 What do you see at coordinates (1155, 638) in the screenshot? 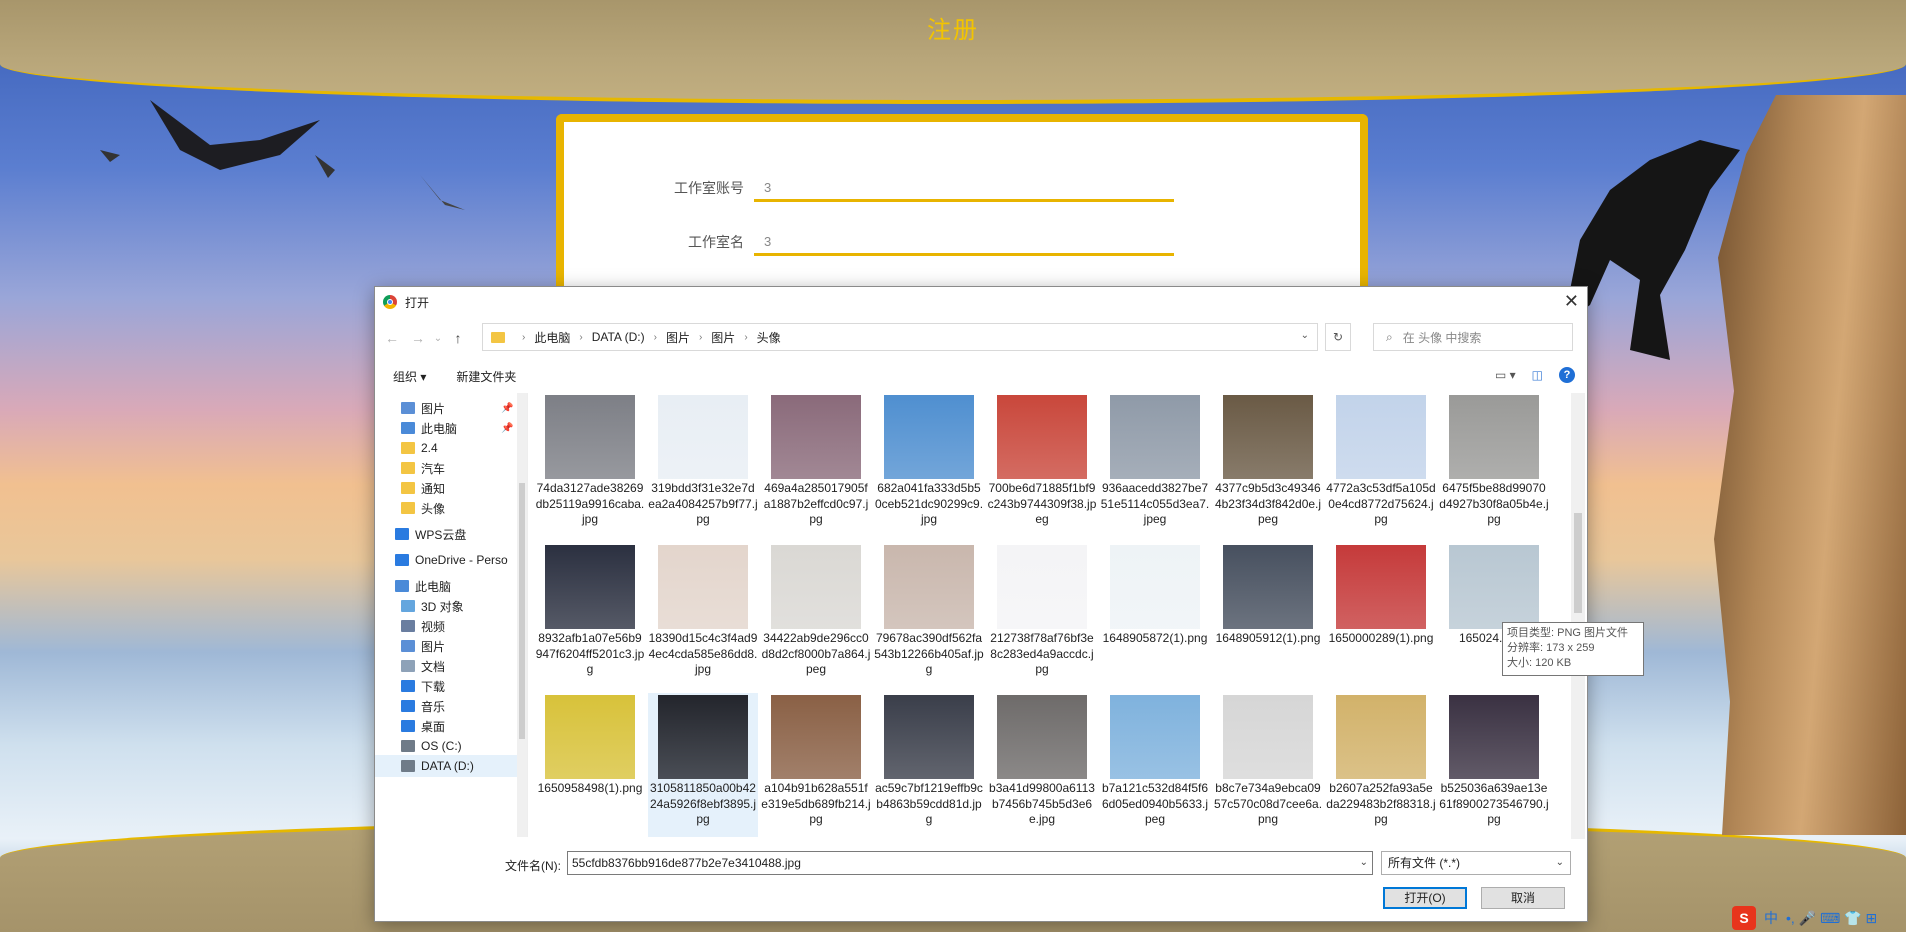
I see `file-name: 1648905872(1).png` at bounding box center [1155, 638].